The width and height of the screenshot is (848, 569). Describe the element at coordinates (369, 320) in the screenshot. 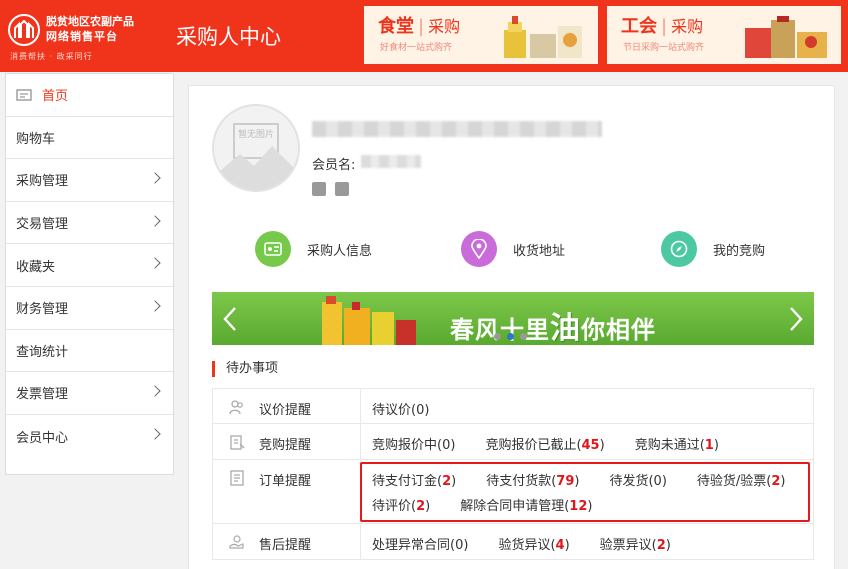

I see `oil-bottles-image-icon` at that location.